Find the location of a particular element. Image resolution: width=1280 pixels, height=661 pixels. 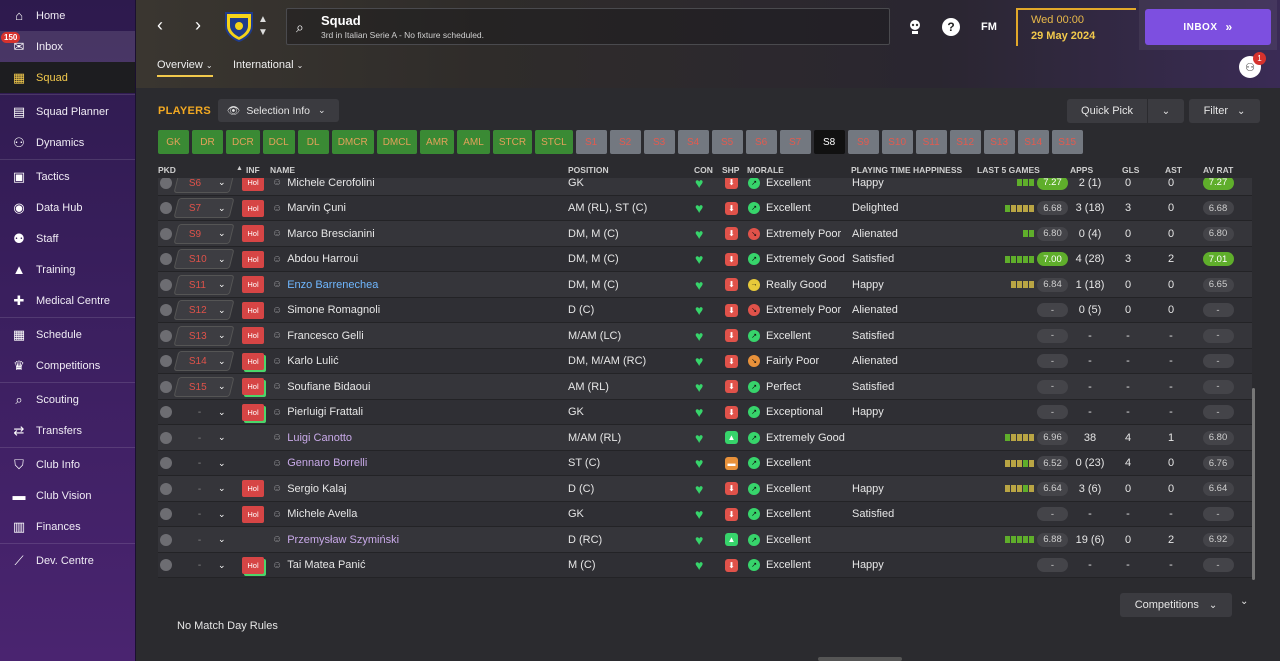

name-cell: ☺ Marco Brescianini is located at coordinates (323, 233).